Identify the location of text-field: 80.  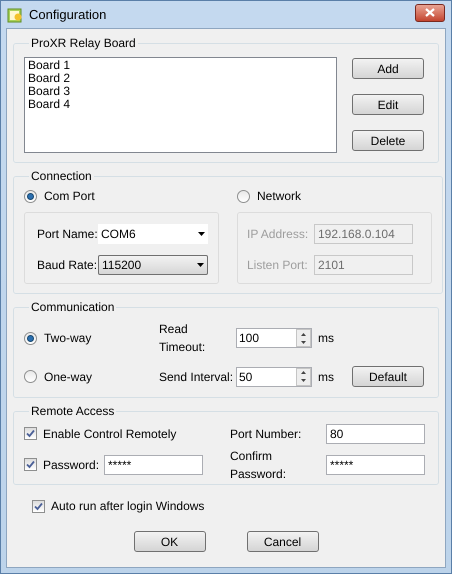
(375, 434).